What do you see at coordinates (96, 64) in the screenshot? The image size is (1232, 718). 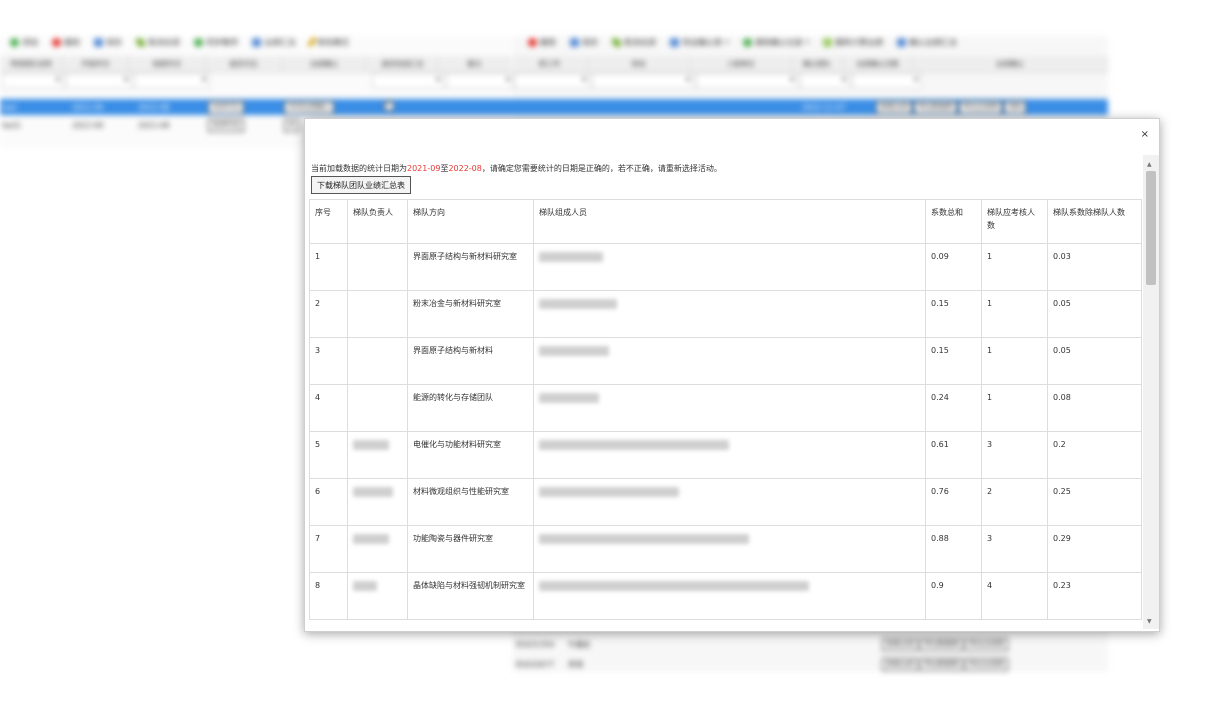 I see `col-start-month: 开始年月` at bounding box center [96, 64].